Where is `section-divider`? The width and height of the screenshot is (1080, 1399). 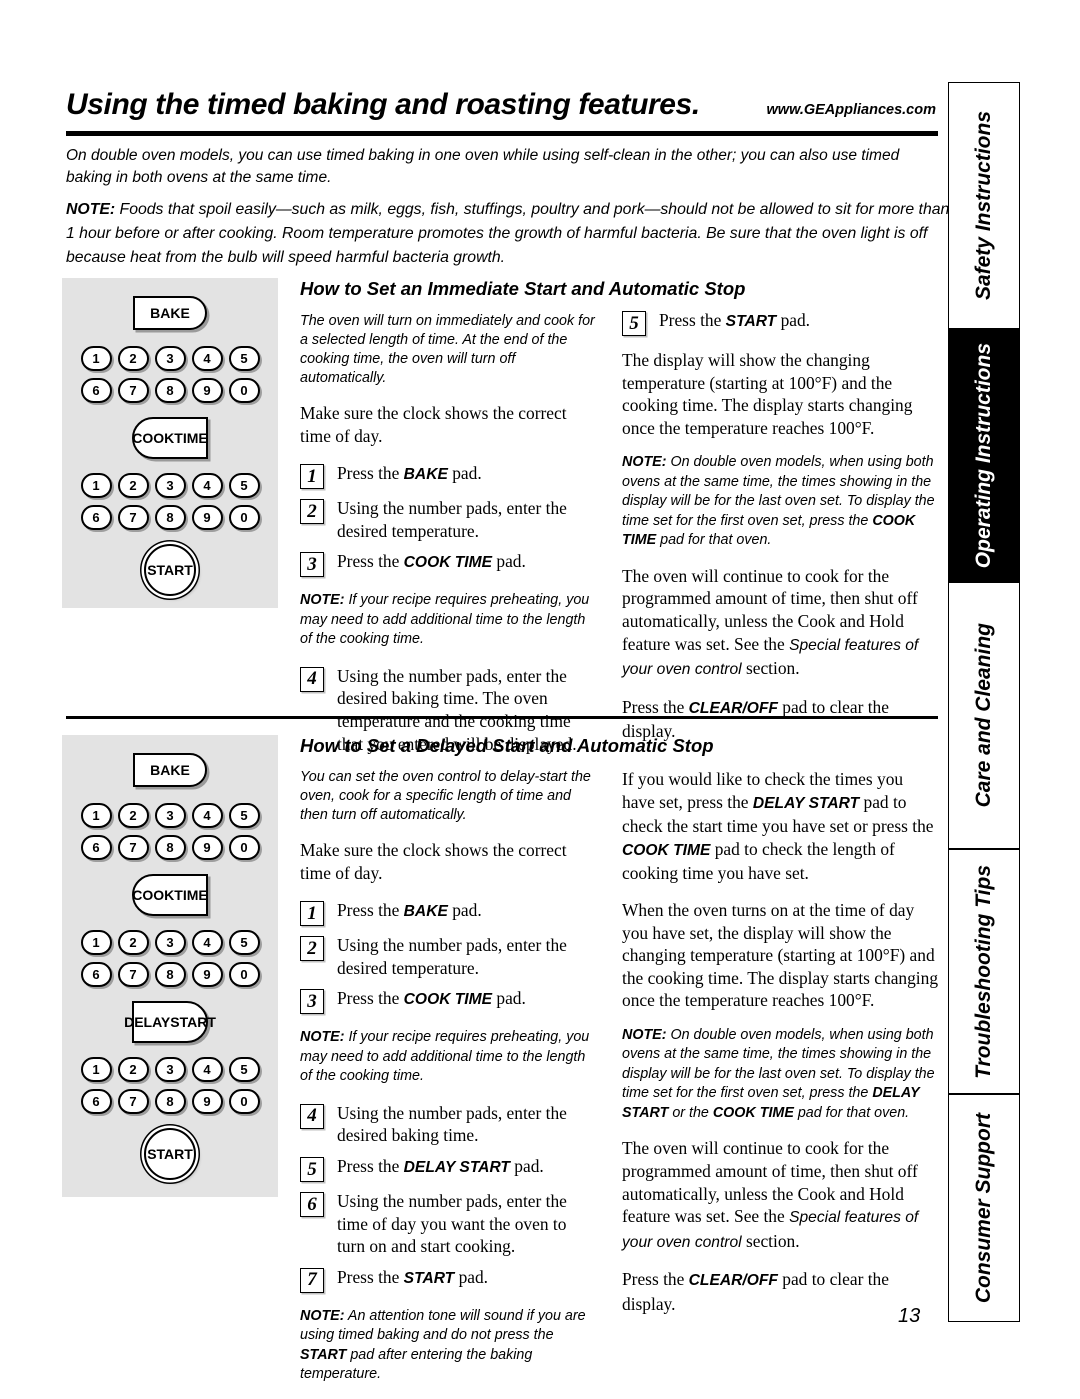 section-divider is located at coordinates (502, 717).